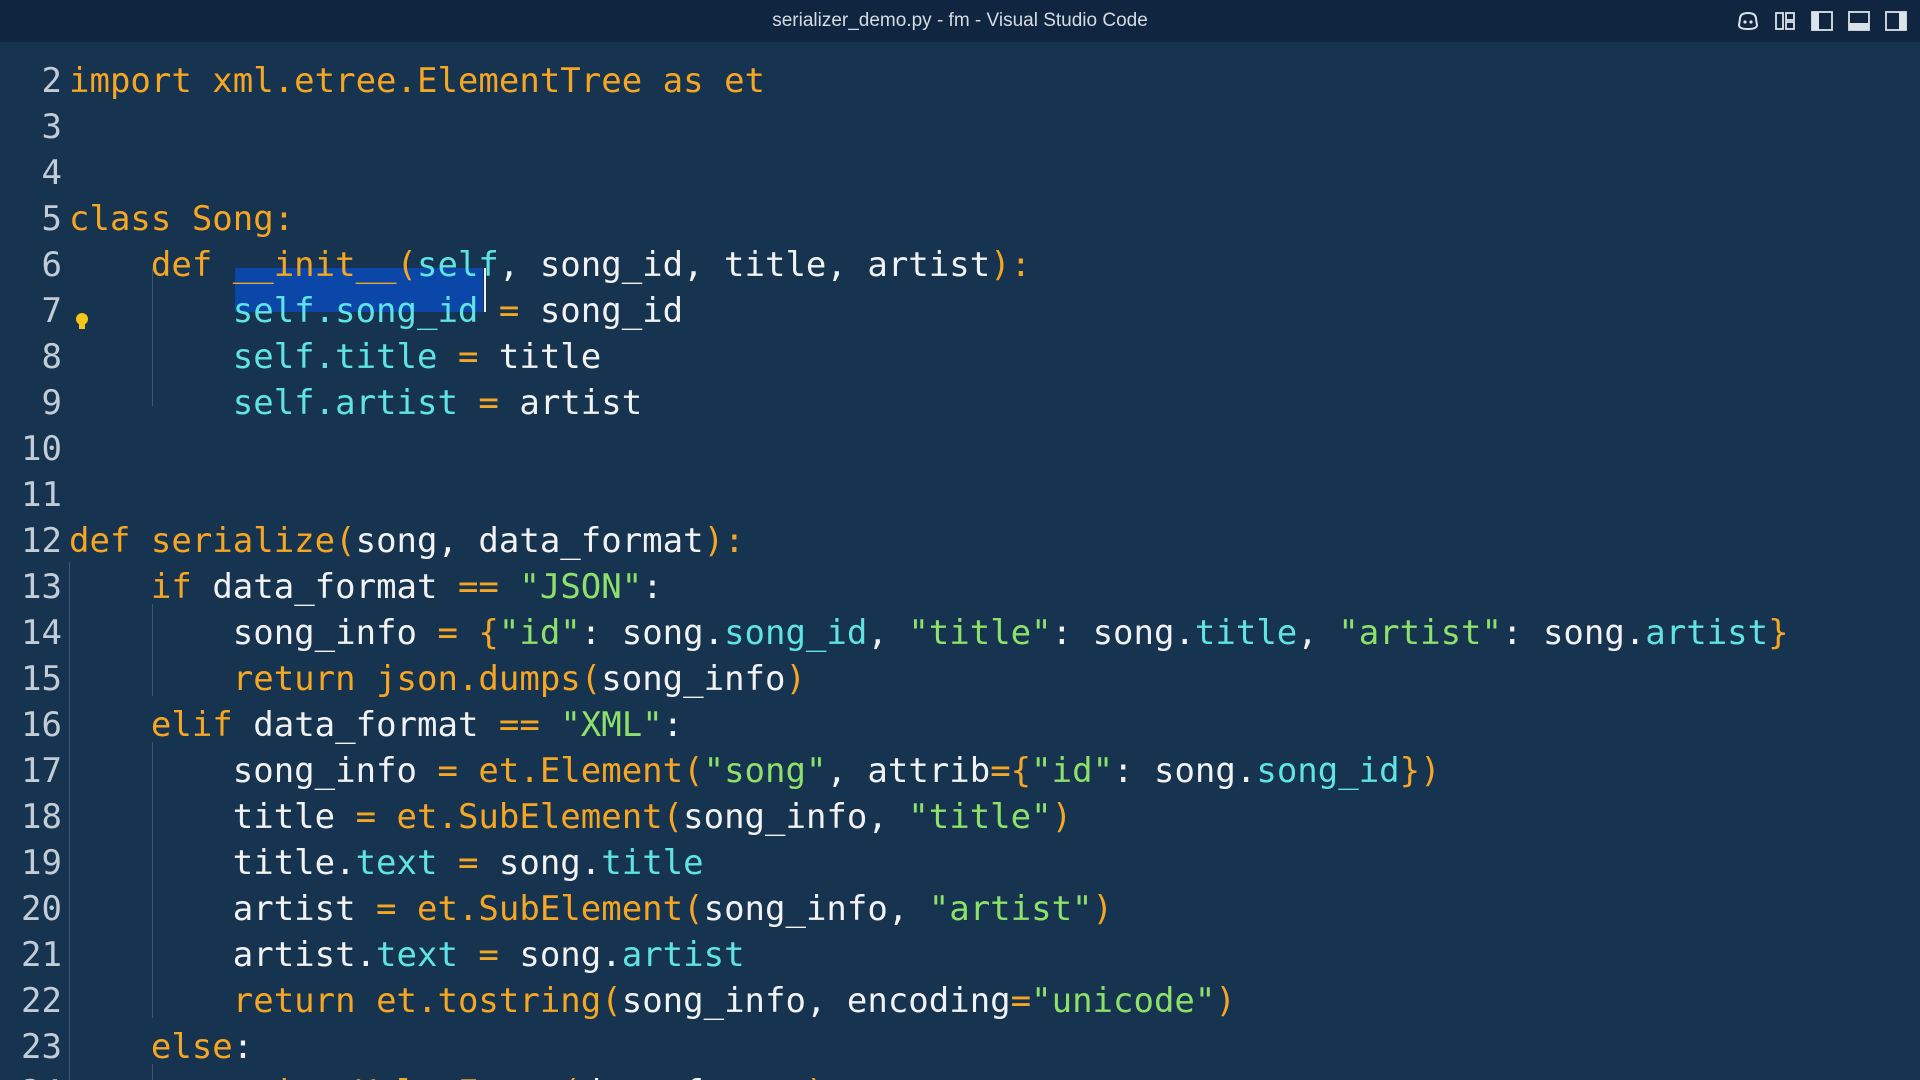  What do you see at coordinates (529, 817) in the screenshot?
I see `code-token: et.SubElement` at bounding box center [529, 817].